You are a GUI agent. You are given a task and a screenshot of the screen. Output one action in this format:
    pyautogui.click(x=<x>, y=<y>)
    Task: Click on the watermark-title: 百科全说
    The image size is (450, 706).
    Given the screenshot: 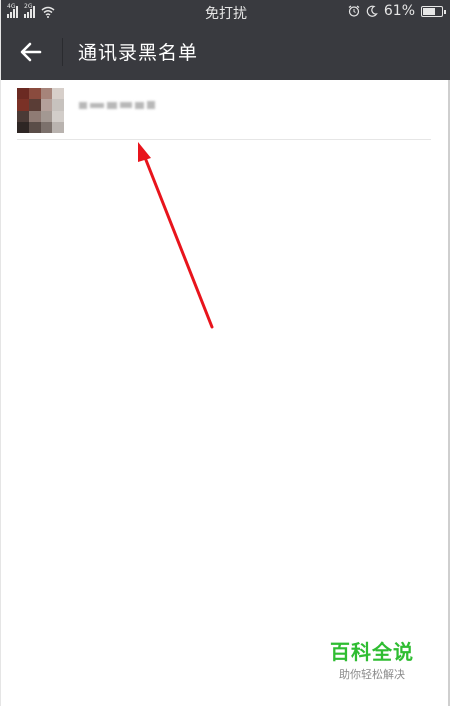 What is the action you would take?
    pyautogui.click(x=372, y=652)
    